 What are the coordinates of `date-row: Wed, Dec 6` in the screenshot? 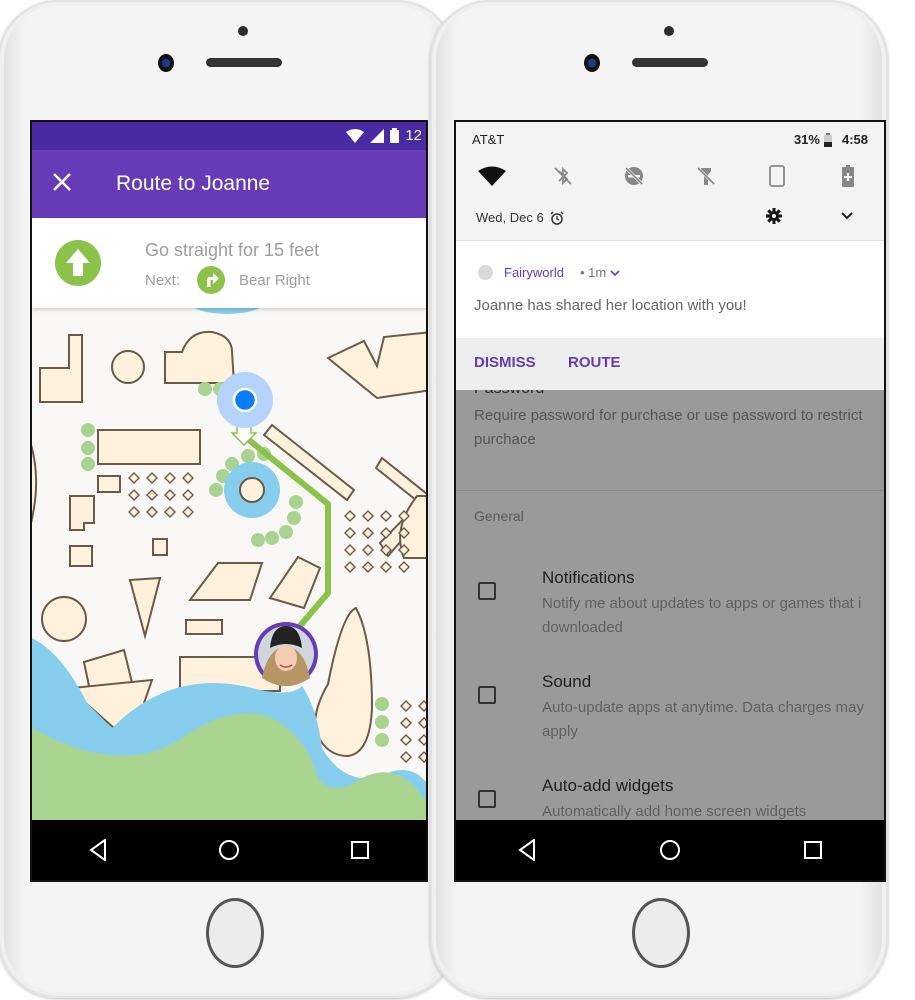 It's located at (520, 217).